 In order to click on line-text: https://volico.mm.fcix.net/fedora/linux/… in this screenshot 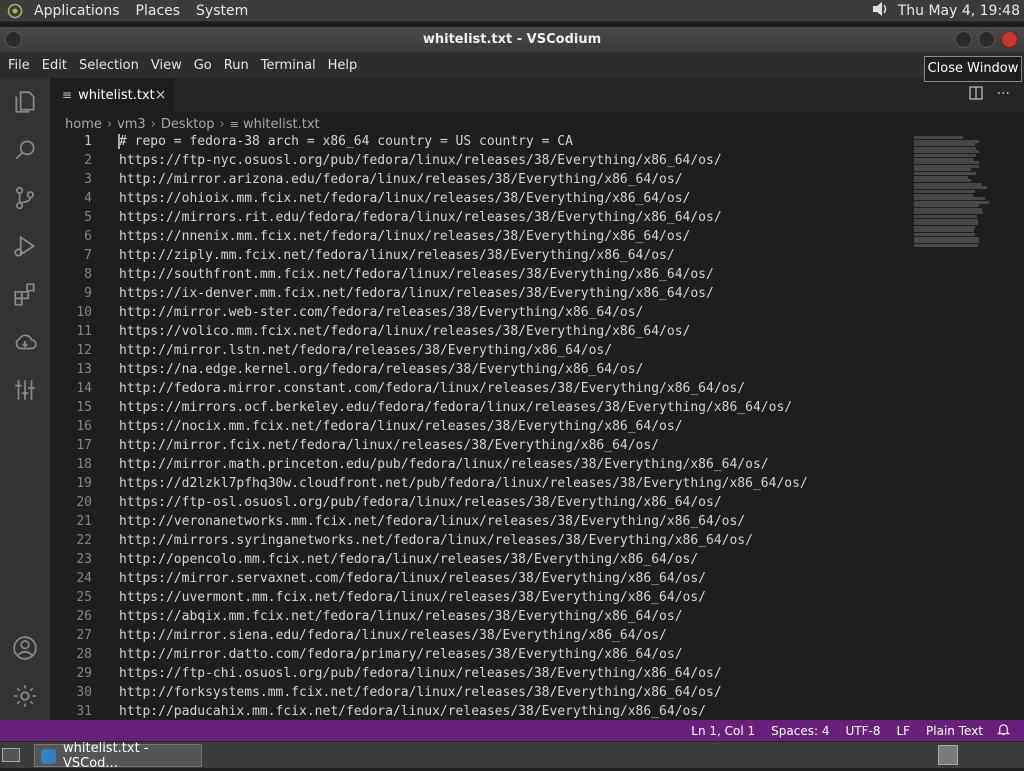, I will do `click(404, 331)`.